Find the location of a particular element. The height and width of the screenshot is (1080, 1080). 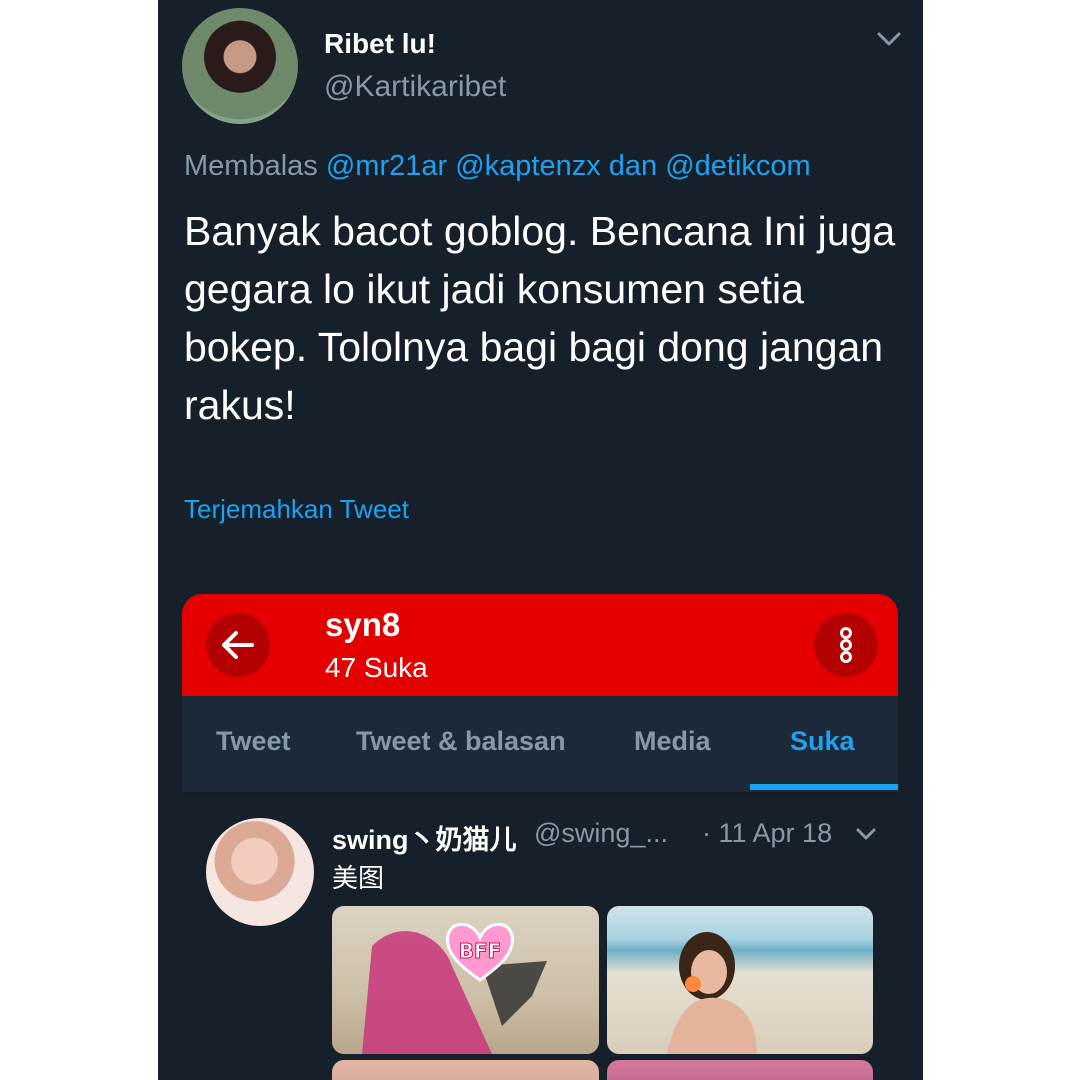

liked-tweet-avatar is located at coordinates (260, 872).